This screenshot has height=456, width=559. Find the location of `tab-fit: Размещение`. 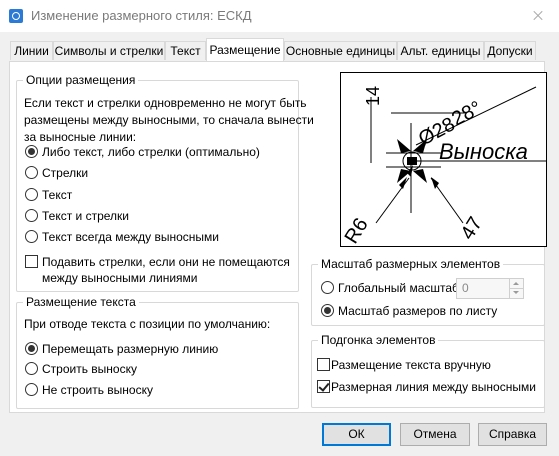

tab-fit: Размещение is located at coordinates (245, 49).